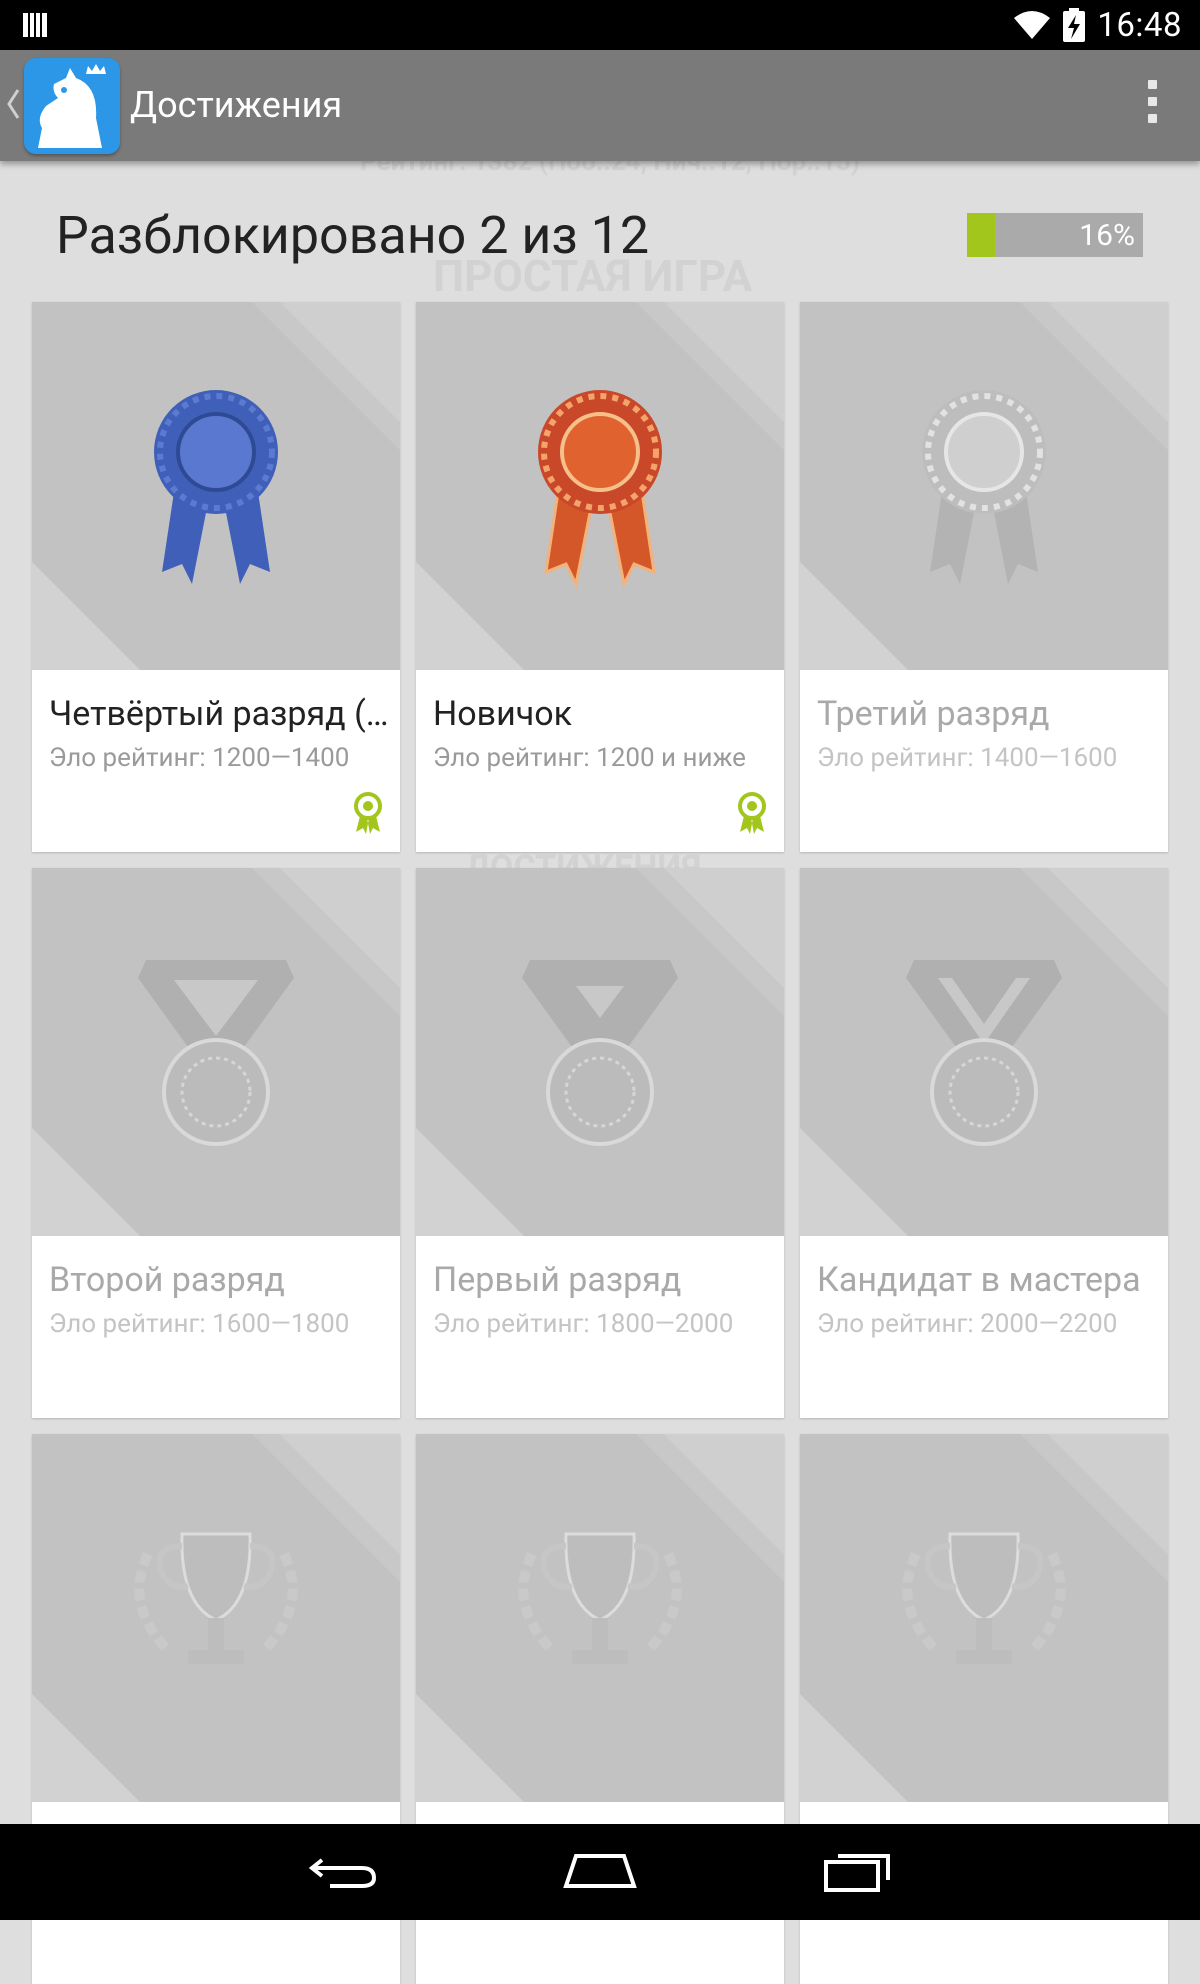  I want to click on app-icon, so click(72, 106).